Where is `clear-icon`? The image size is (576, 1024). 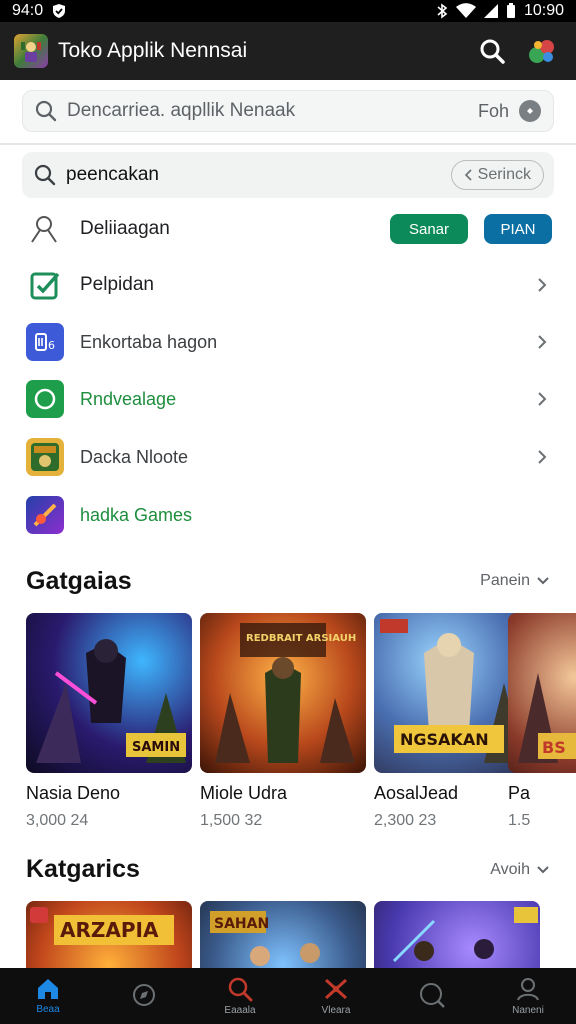
clear-icon is located at coordinates (530, 111).